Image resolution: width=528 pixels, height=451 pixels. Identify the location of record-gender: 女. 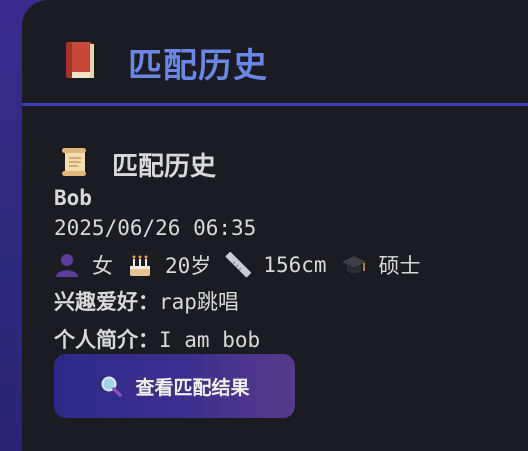
(102, 266).